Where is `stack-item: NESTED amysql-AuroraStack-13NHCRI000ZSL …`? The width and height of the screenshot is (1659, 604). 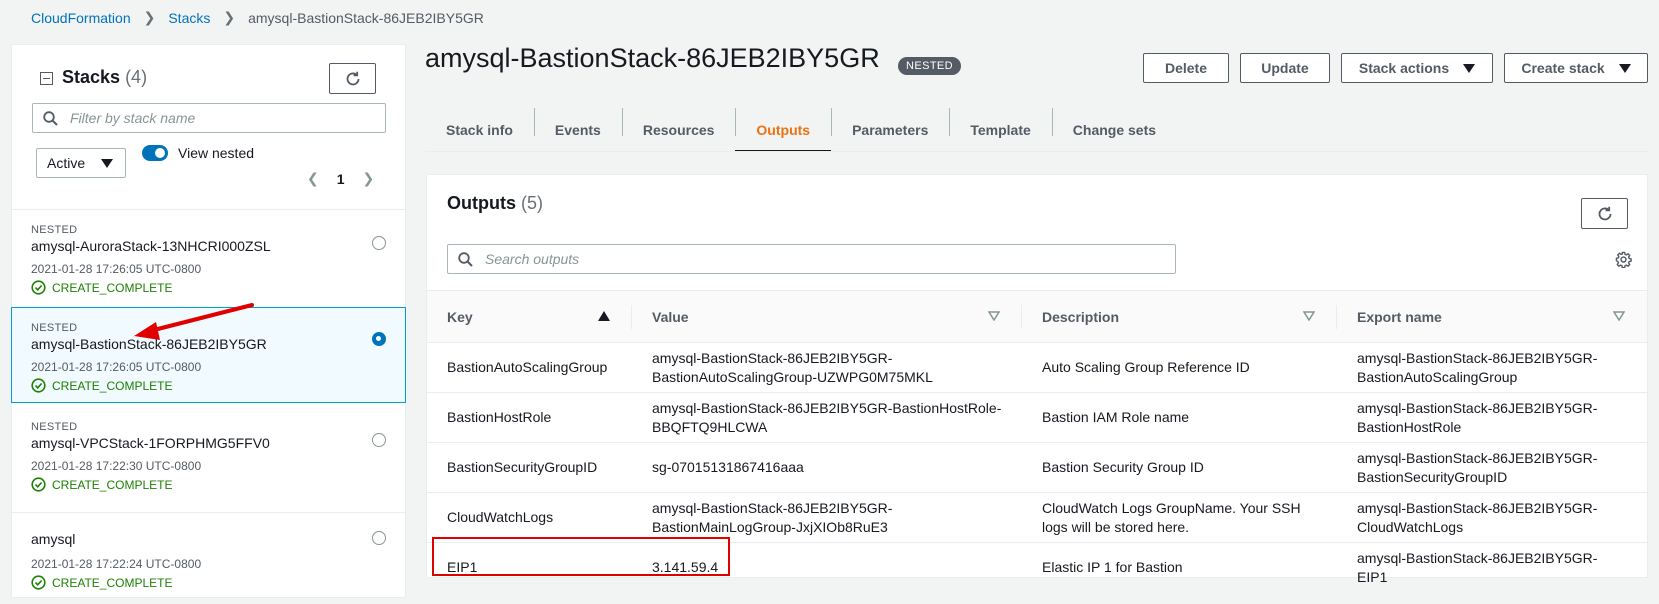 stack-item: NESTED amysql-AuroraStack-13NHCRI000ZSL … is located at coordinates (208, 257).